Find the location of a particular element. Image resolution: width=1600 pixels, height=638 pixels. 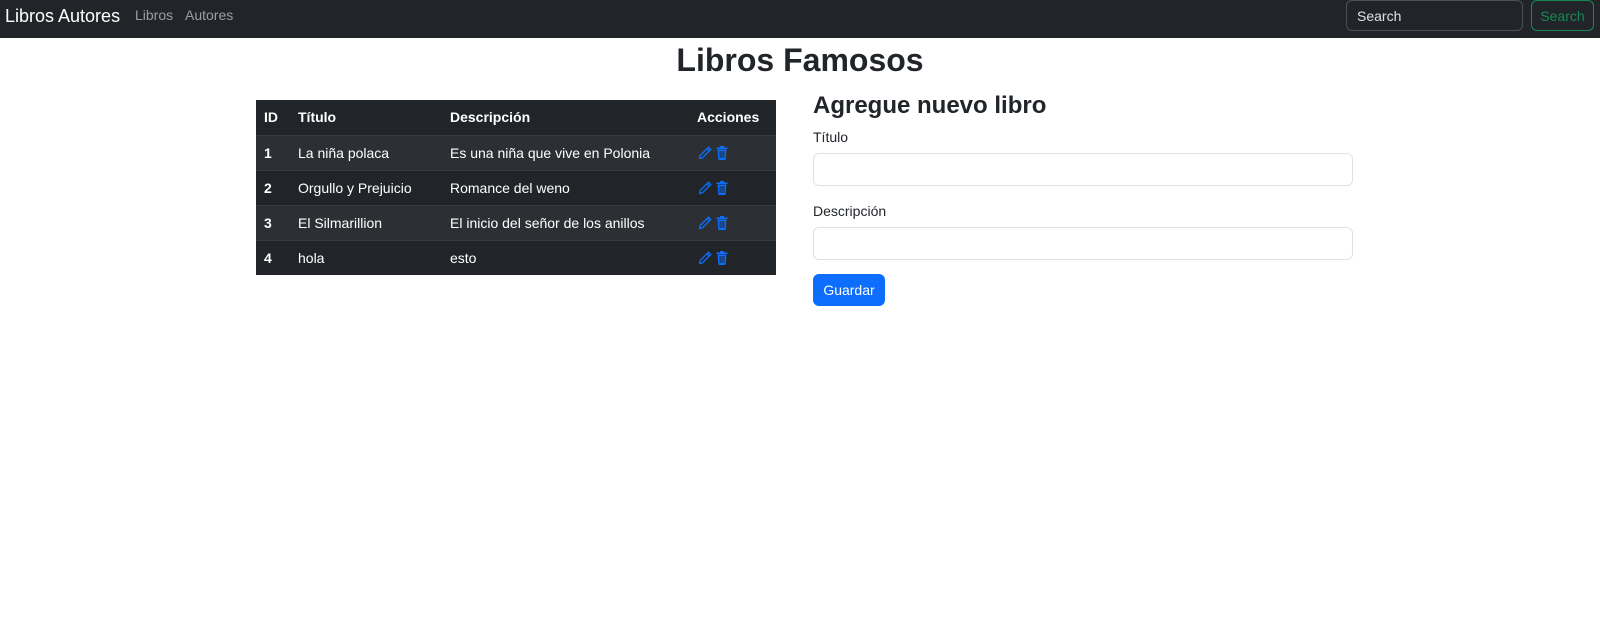

header-descripcion: Descripción is located at coordinates (490, 117).